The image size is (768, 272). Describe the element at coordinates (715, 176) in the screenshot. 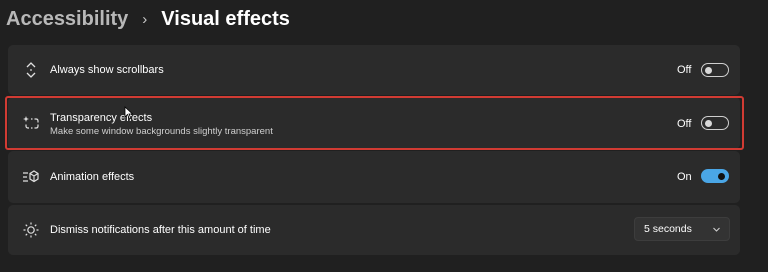

I see `animation-toggle` at that location.